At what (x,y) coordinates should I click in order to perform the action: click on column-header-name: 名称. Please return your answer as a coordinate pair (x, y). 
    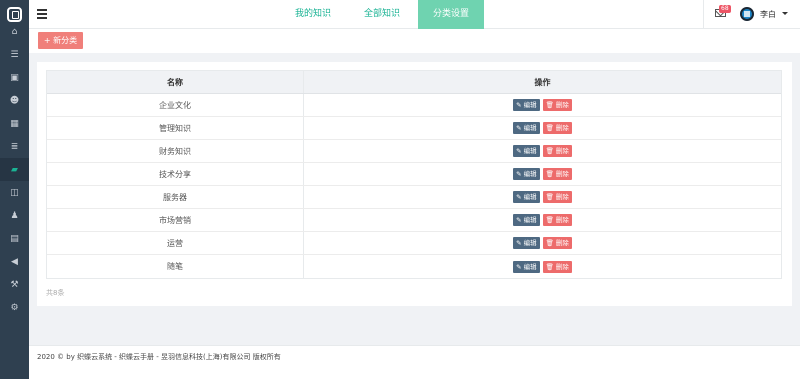
    Looking at the image, I should click on (175, 82).